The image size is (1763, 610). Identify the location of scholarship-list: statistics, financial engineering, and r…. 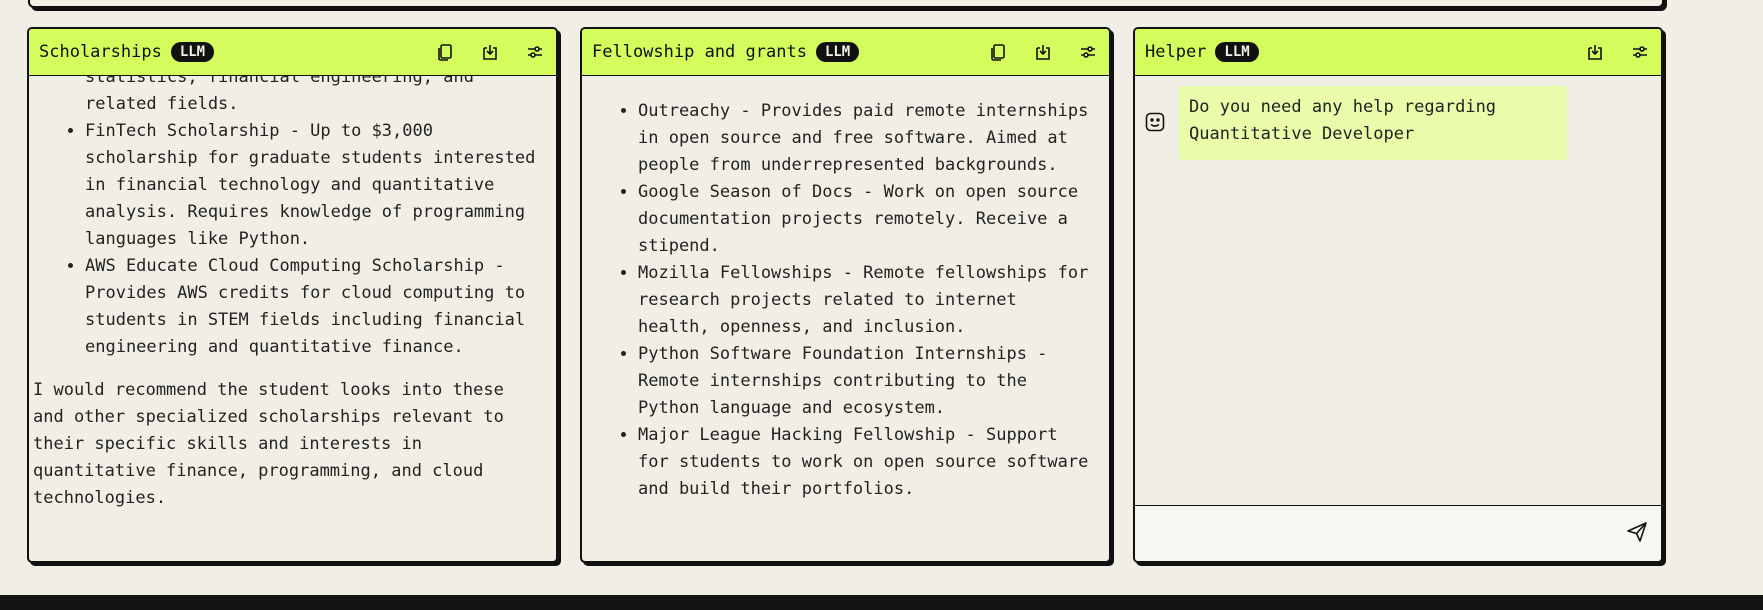
(291, 218).